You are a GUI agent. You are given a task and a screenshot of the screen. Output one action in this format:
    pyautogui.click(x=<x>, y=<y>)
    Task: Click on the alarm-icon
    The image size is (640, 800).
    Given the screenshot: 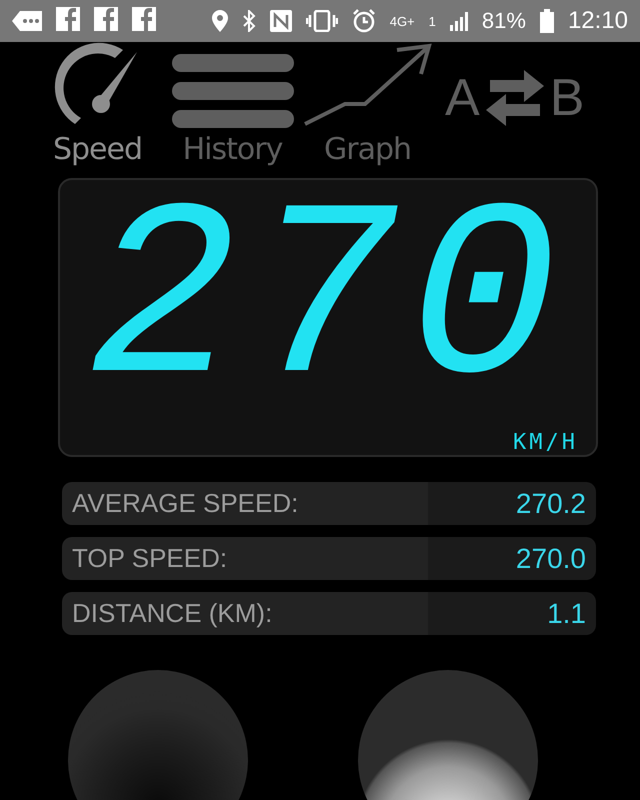 What is the action you would take?
    pyautogui.click(x=364, y=21)
    